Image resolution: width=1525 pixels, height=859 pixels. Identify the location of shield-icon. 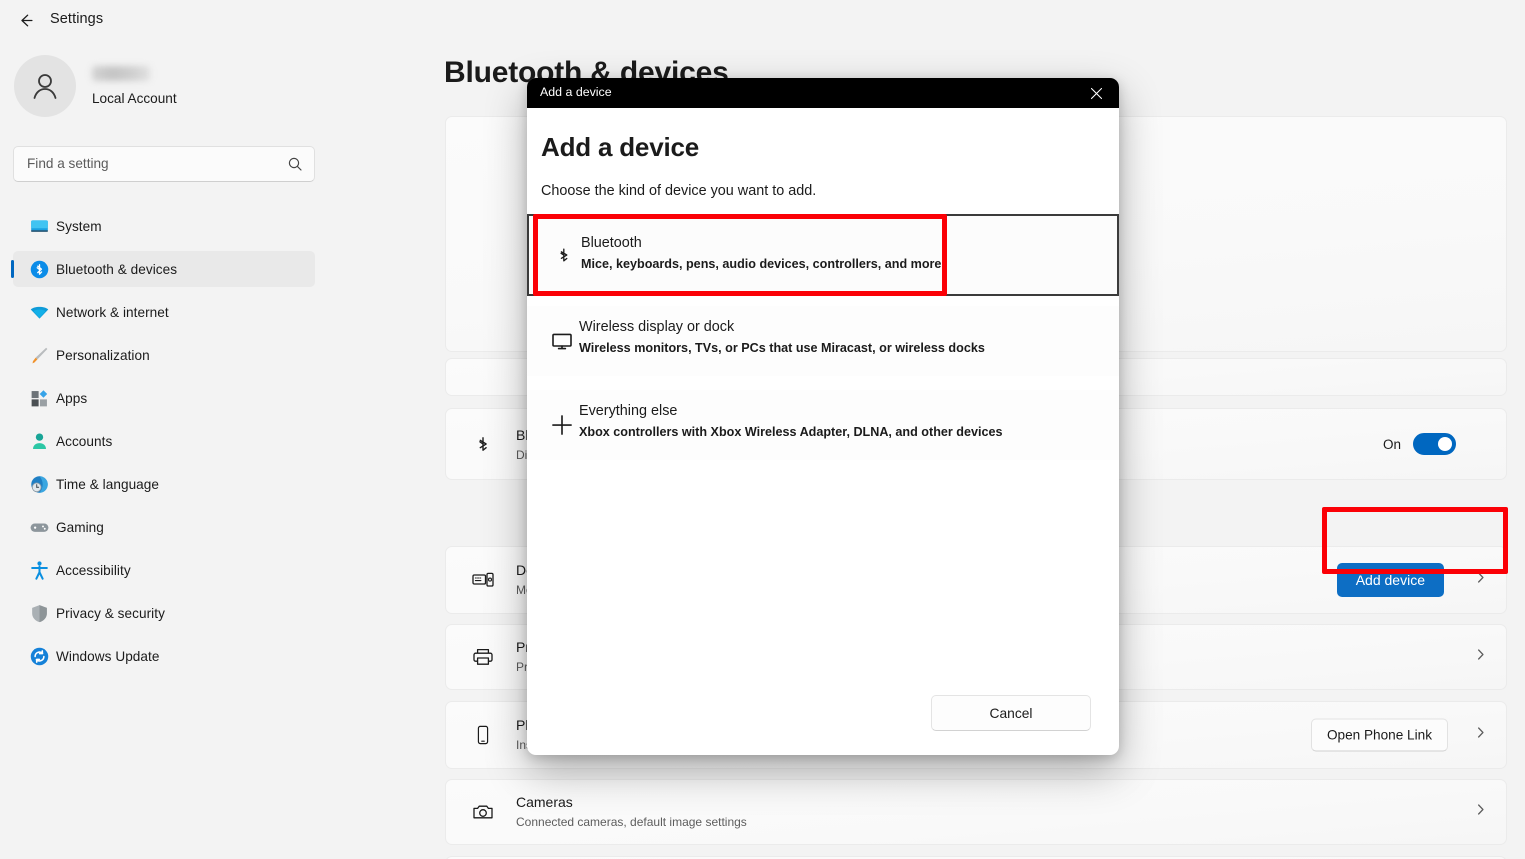
(39, 613).